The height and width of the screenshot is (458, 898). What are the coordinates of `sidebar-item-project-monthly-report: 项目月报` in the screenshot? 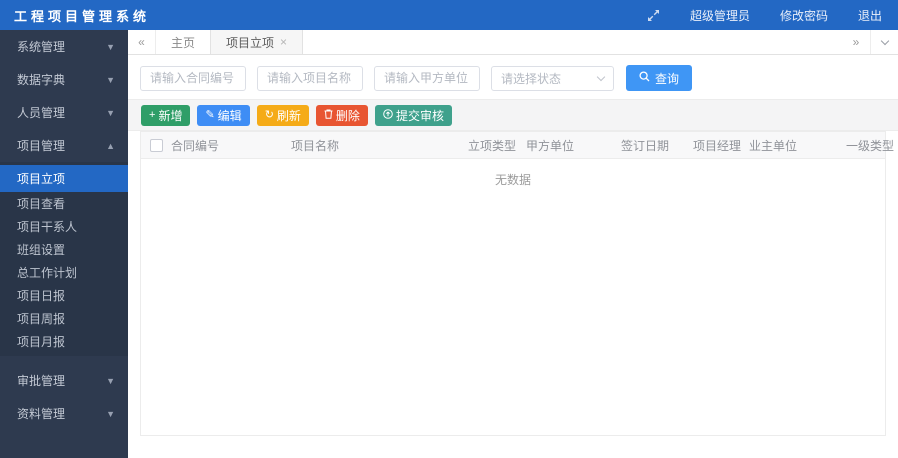 It's located at (64, 341).